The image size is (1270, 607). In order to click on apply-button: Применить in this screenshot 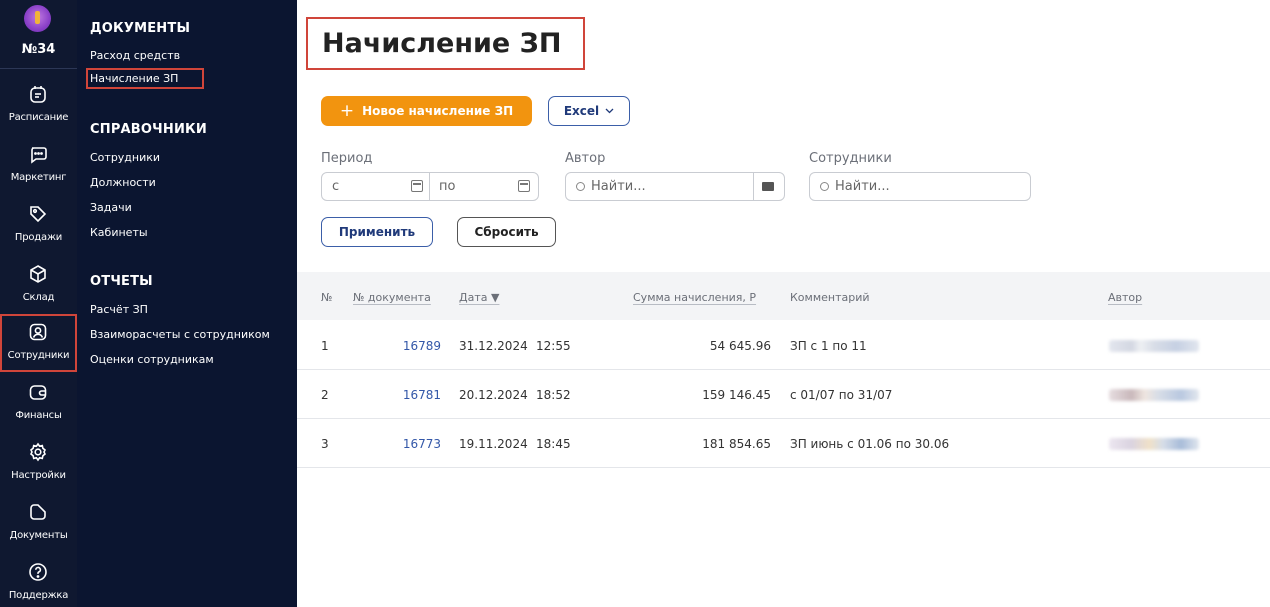, I will do `click(377, 232)`.